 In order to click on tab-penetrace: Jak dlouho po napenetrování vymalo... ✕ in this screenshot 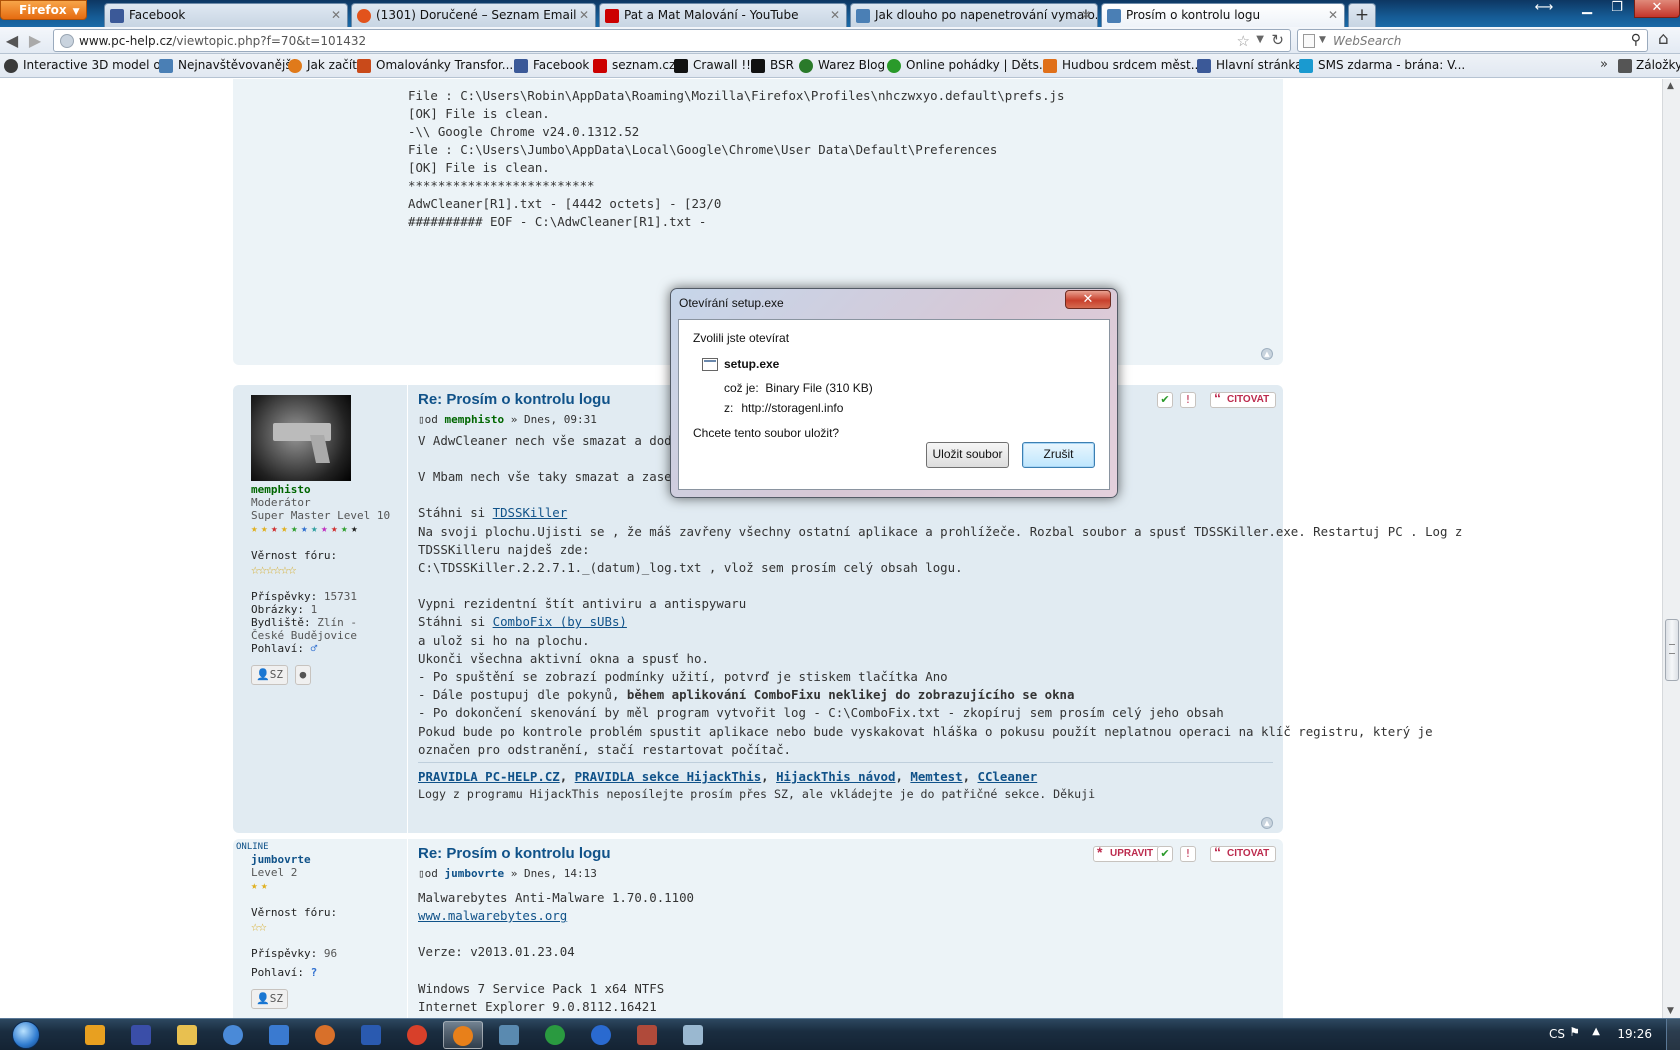, I will do `click(974, 15)`.